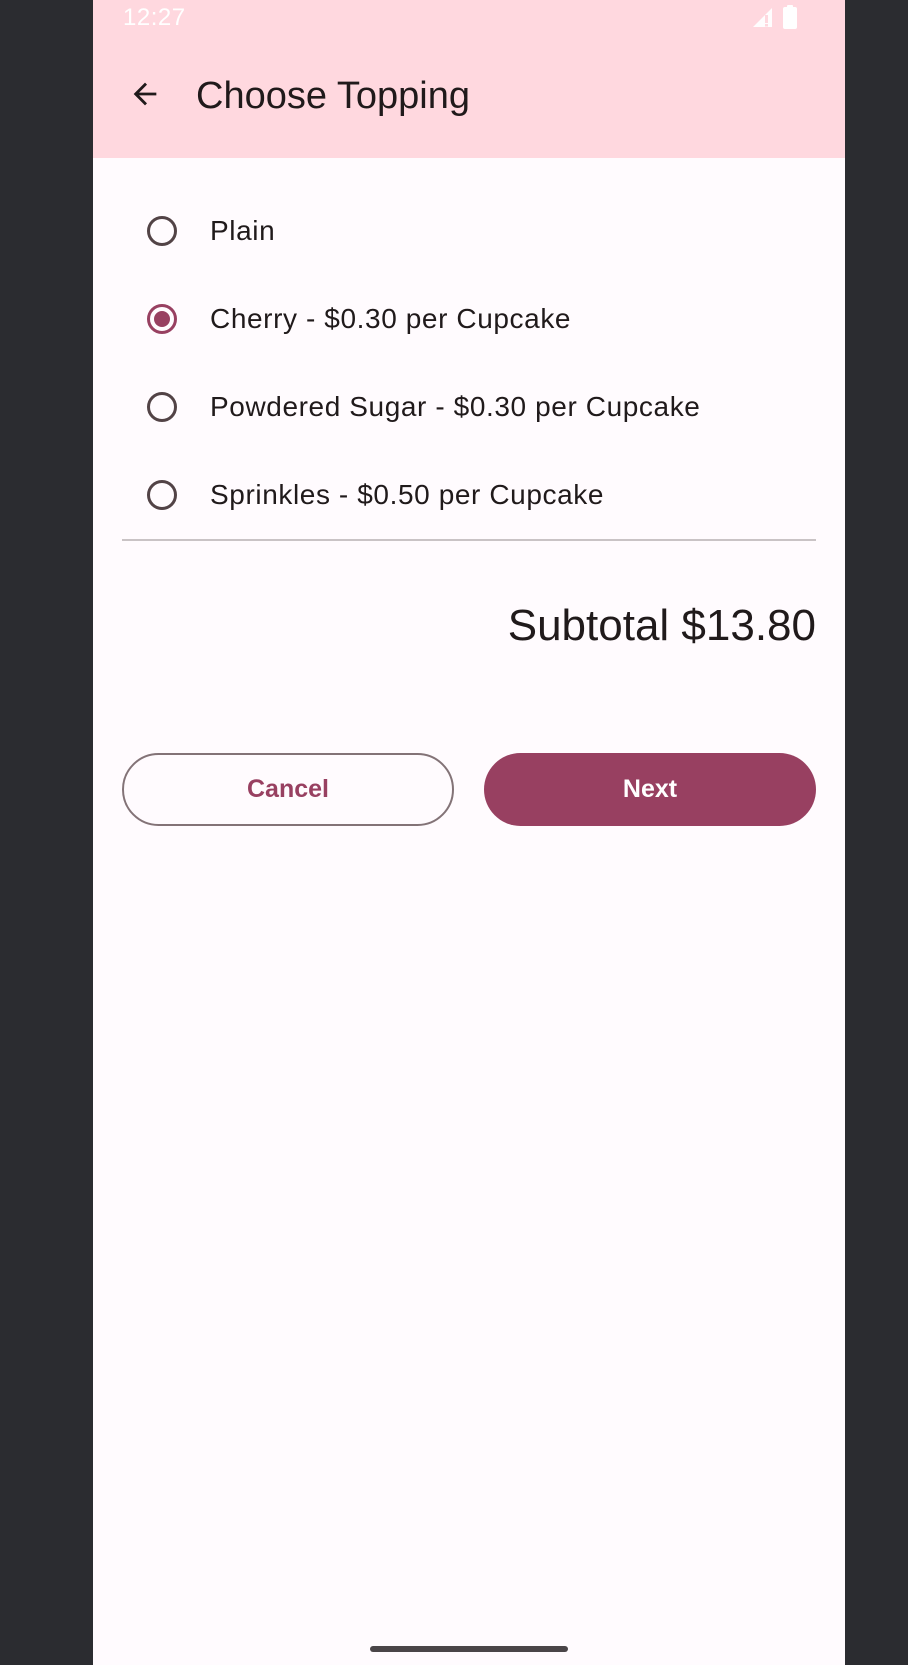 This screenshot has height=1665, width=908. What do you see at coordinates (407, 494) in the screenshot?
I see `option-label: Sprinkles - $0.50 per Cupcake` at bounding box center [407, 494].